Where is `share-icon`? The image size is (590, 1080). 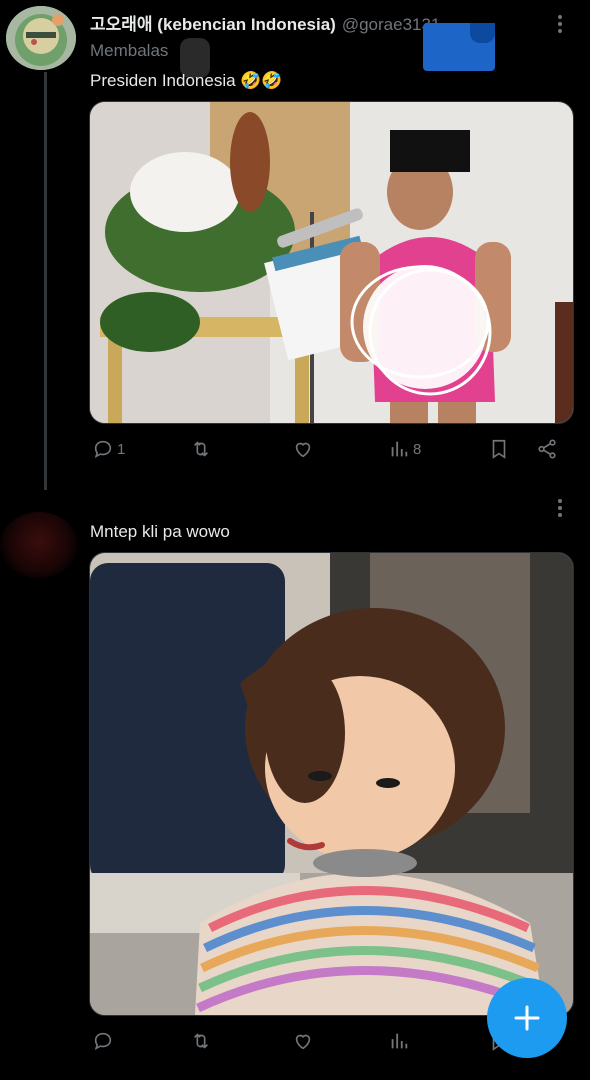 share-icon is located at coordinates (547, 449).